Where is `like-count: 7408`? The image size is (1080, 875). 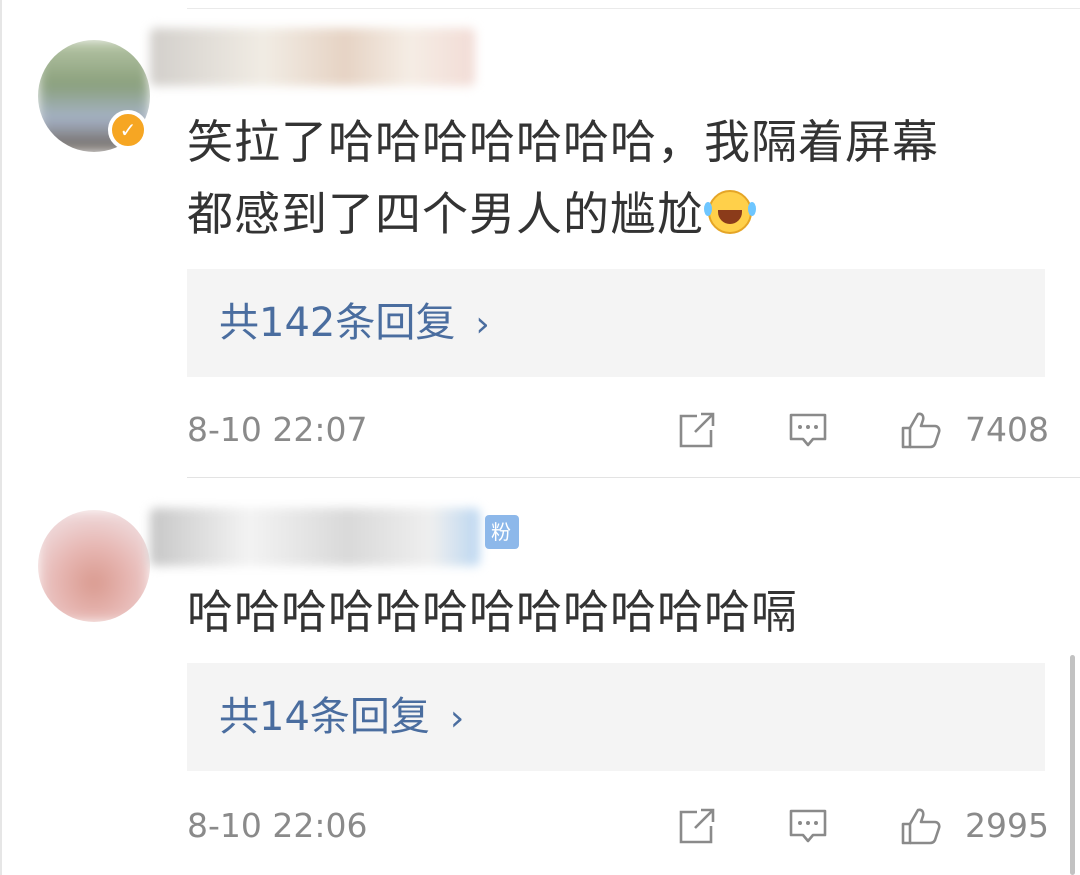 like-count: 7408 is located at coordinates (1007, 429).